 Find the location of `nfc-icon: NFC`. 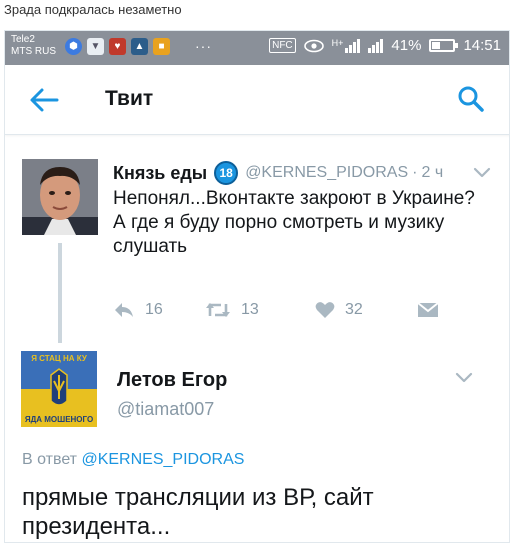

nfc-icon: NFC is located at coordinates (282, 45).